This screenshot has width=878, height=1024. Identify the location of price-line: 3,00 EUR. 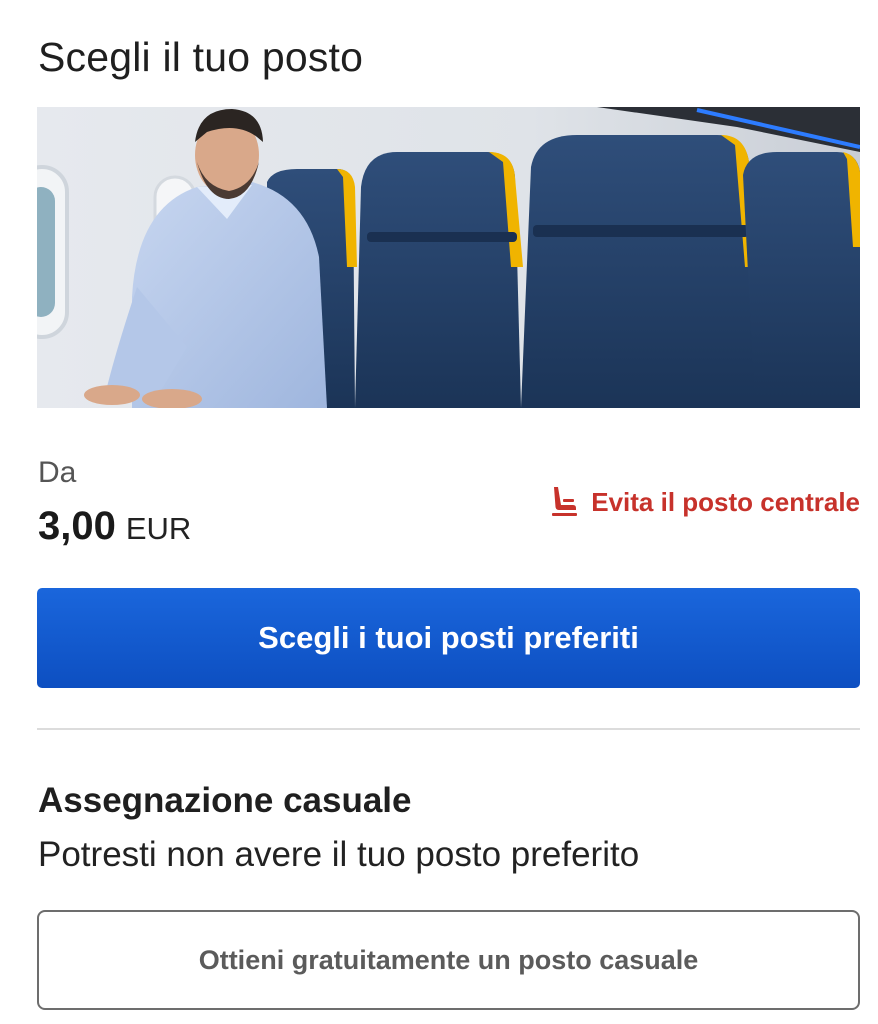
(114, 526).